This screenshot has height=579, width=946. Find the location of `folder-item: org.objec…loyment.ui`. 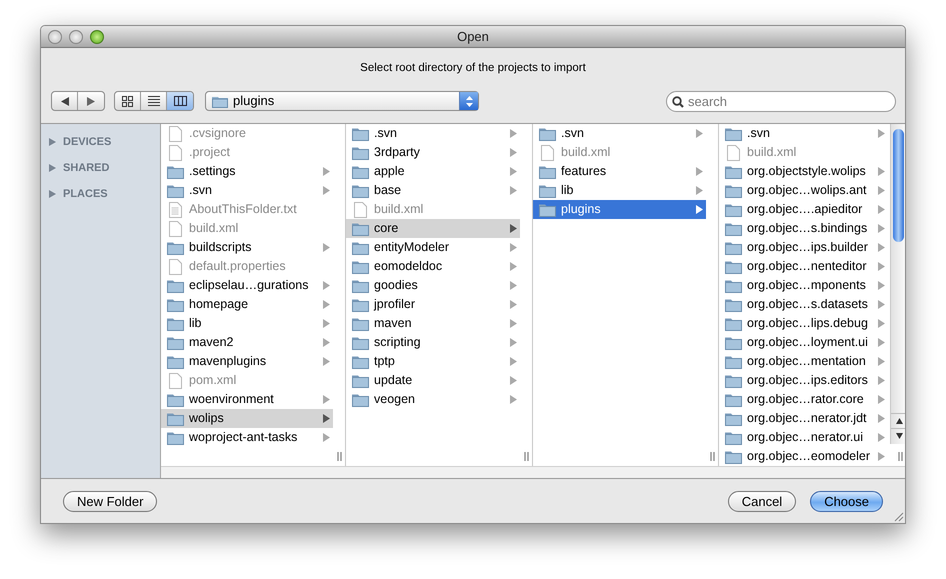

folder-item: org.objec…loyment.ui is located at coordinates (803, 342).